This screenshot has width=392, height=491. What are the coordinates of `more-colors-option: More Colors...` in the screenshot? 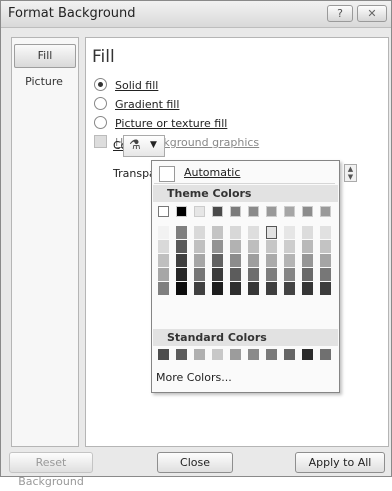 It's located at (194, 377).